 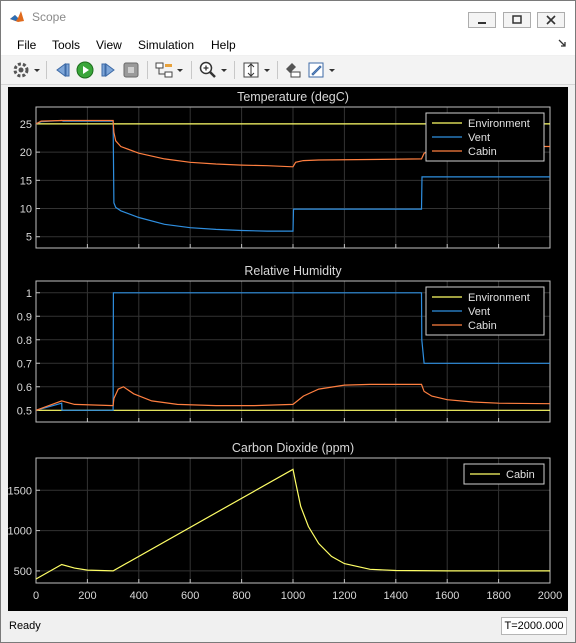 I want to click on menu-bar: File Tools View Simulation Help, so click(x=288, y=44).